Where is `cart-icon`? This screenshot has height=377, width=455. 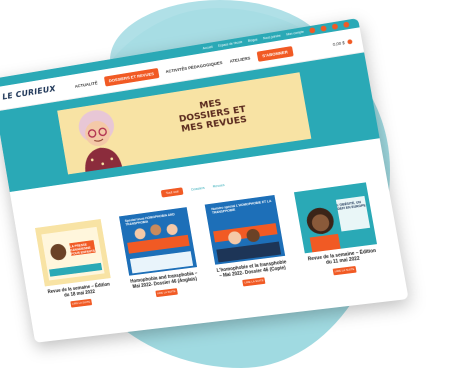 cart-icon is located at coordinates (350, 41).